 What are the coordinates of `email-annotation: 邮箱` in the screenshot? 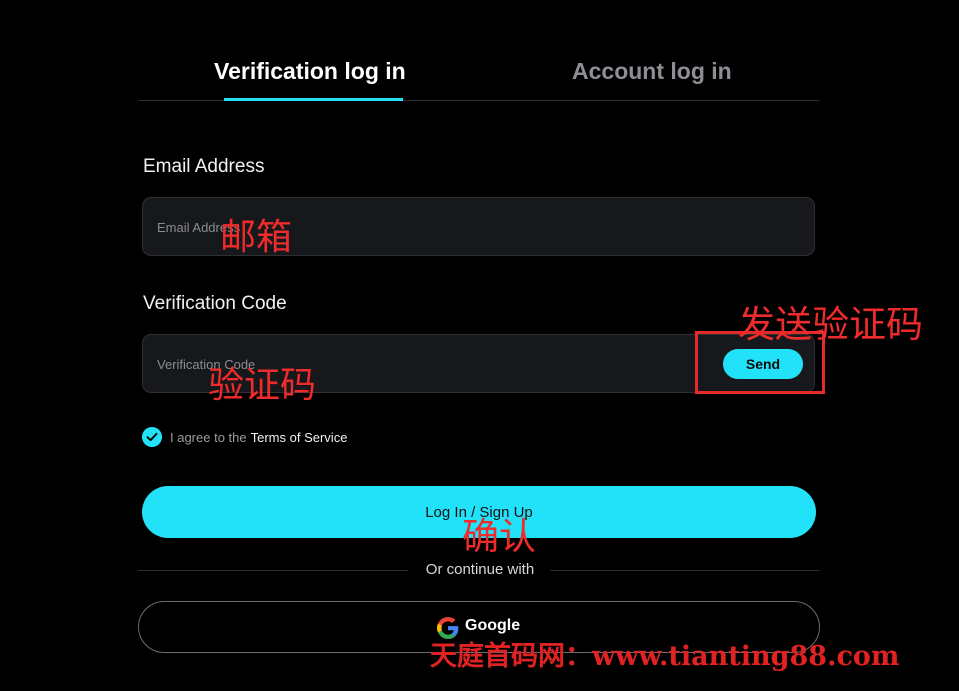 It's located at (256, 237).